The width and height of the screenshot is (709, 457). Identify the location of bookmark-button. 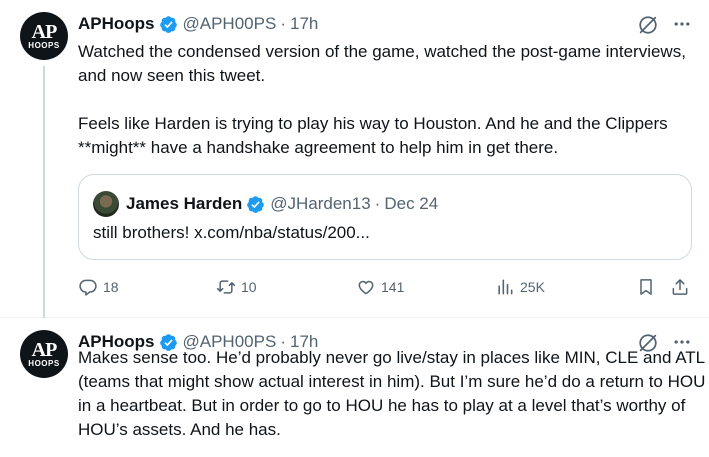
(648, 287).